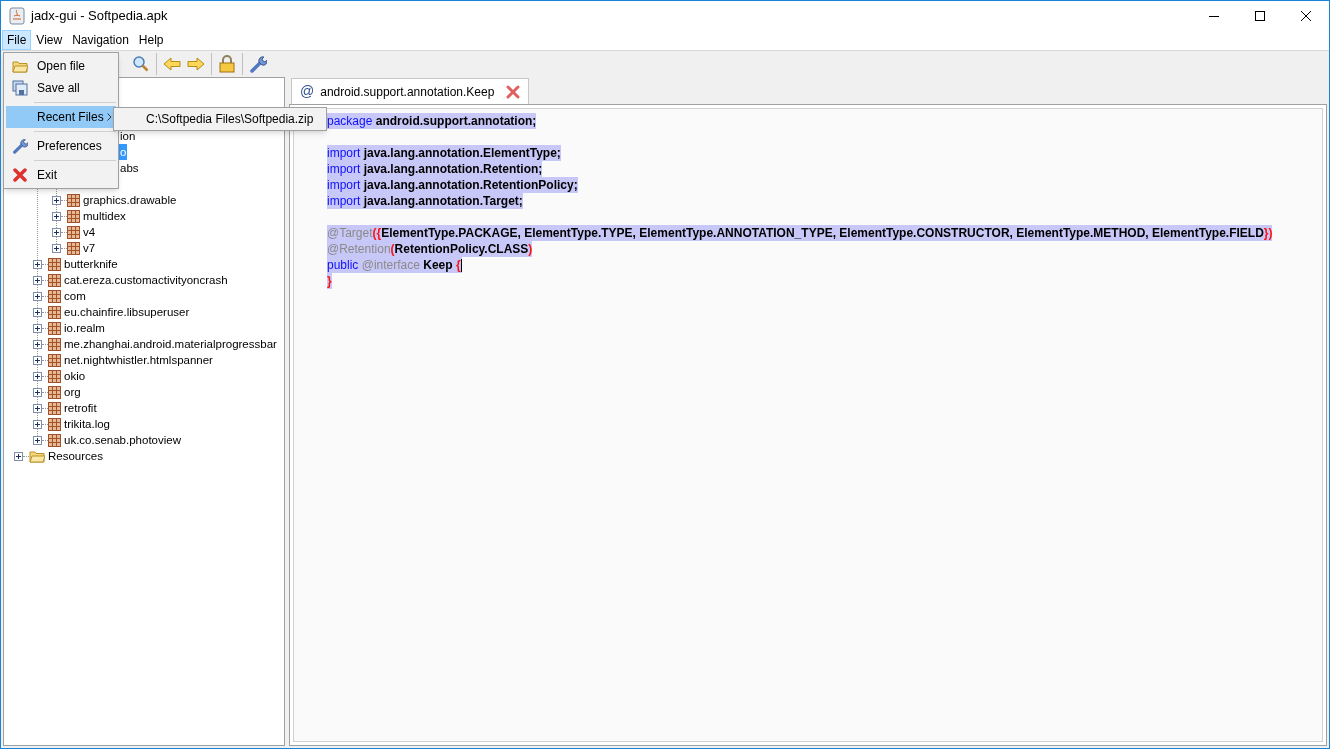 This screenshot has width=1330, height=749. I want to click on tree-item: multidex, so click(104, 216).